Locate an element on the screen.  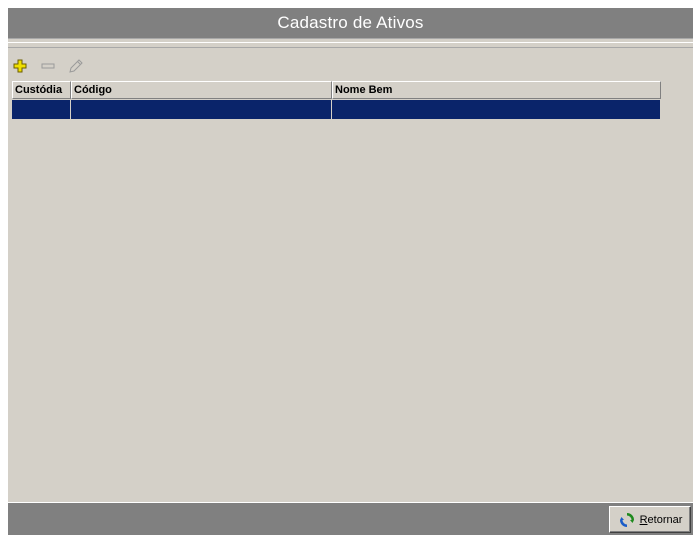
return-button: Retornar is located at coordinates (650, 519).